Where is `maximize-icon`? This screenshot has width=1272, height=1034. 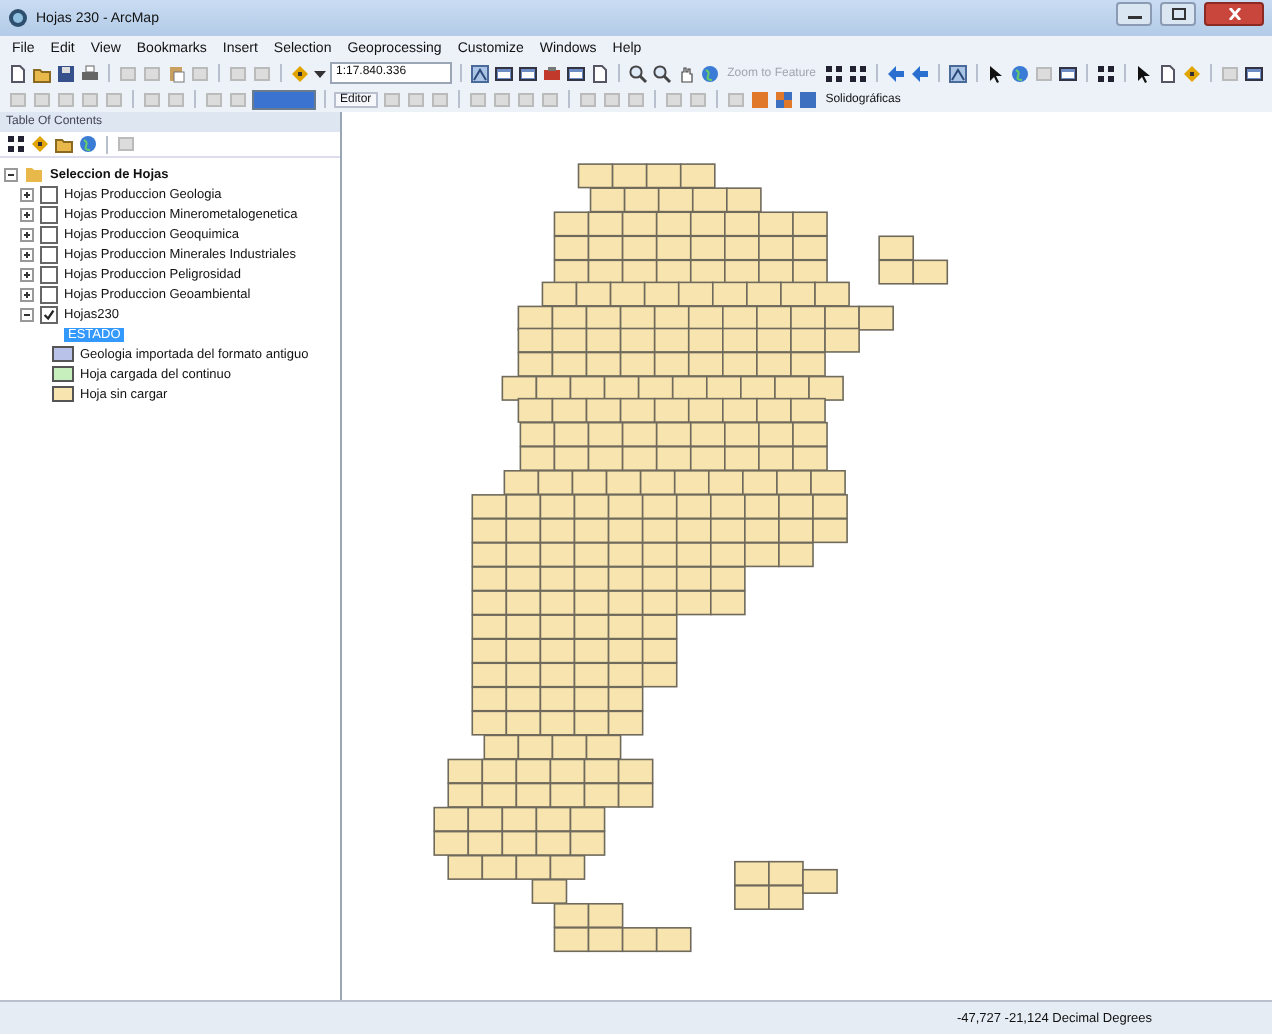 maximize-icon is located at coordinates (1178, 14).